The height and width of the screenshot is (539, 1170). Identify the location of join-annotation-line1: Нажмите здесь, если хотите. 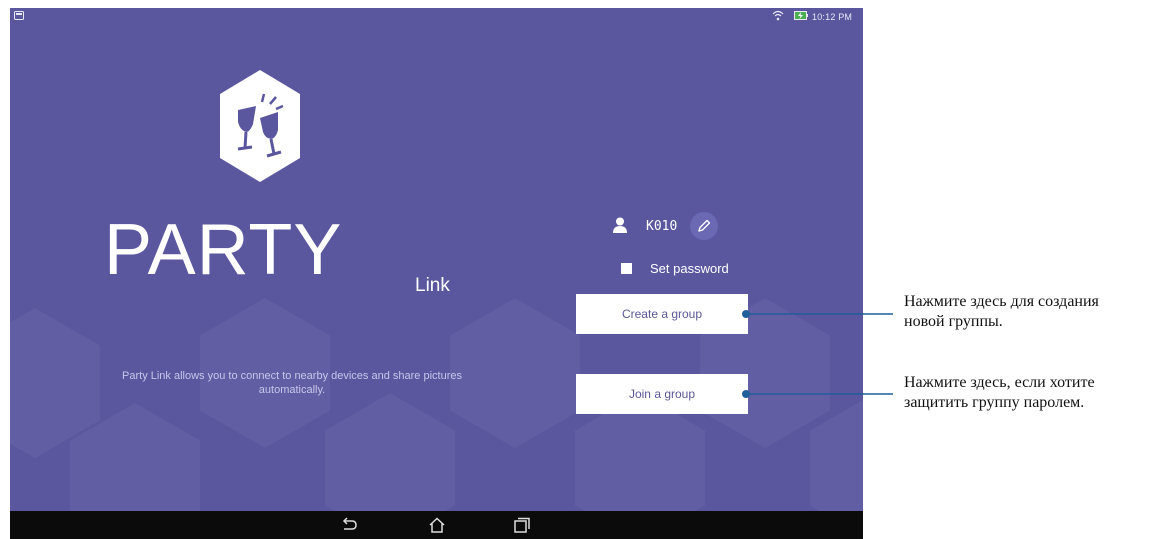
(999, 382).